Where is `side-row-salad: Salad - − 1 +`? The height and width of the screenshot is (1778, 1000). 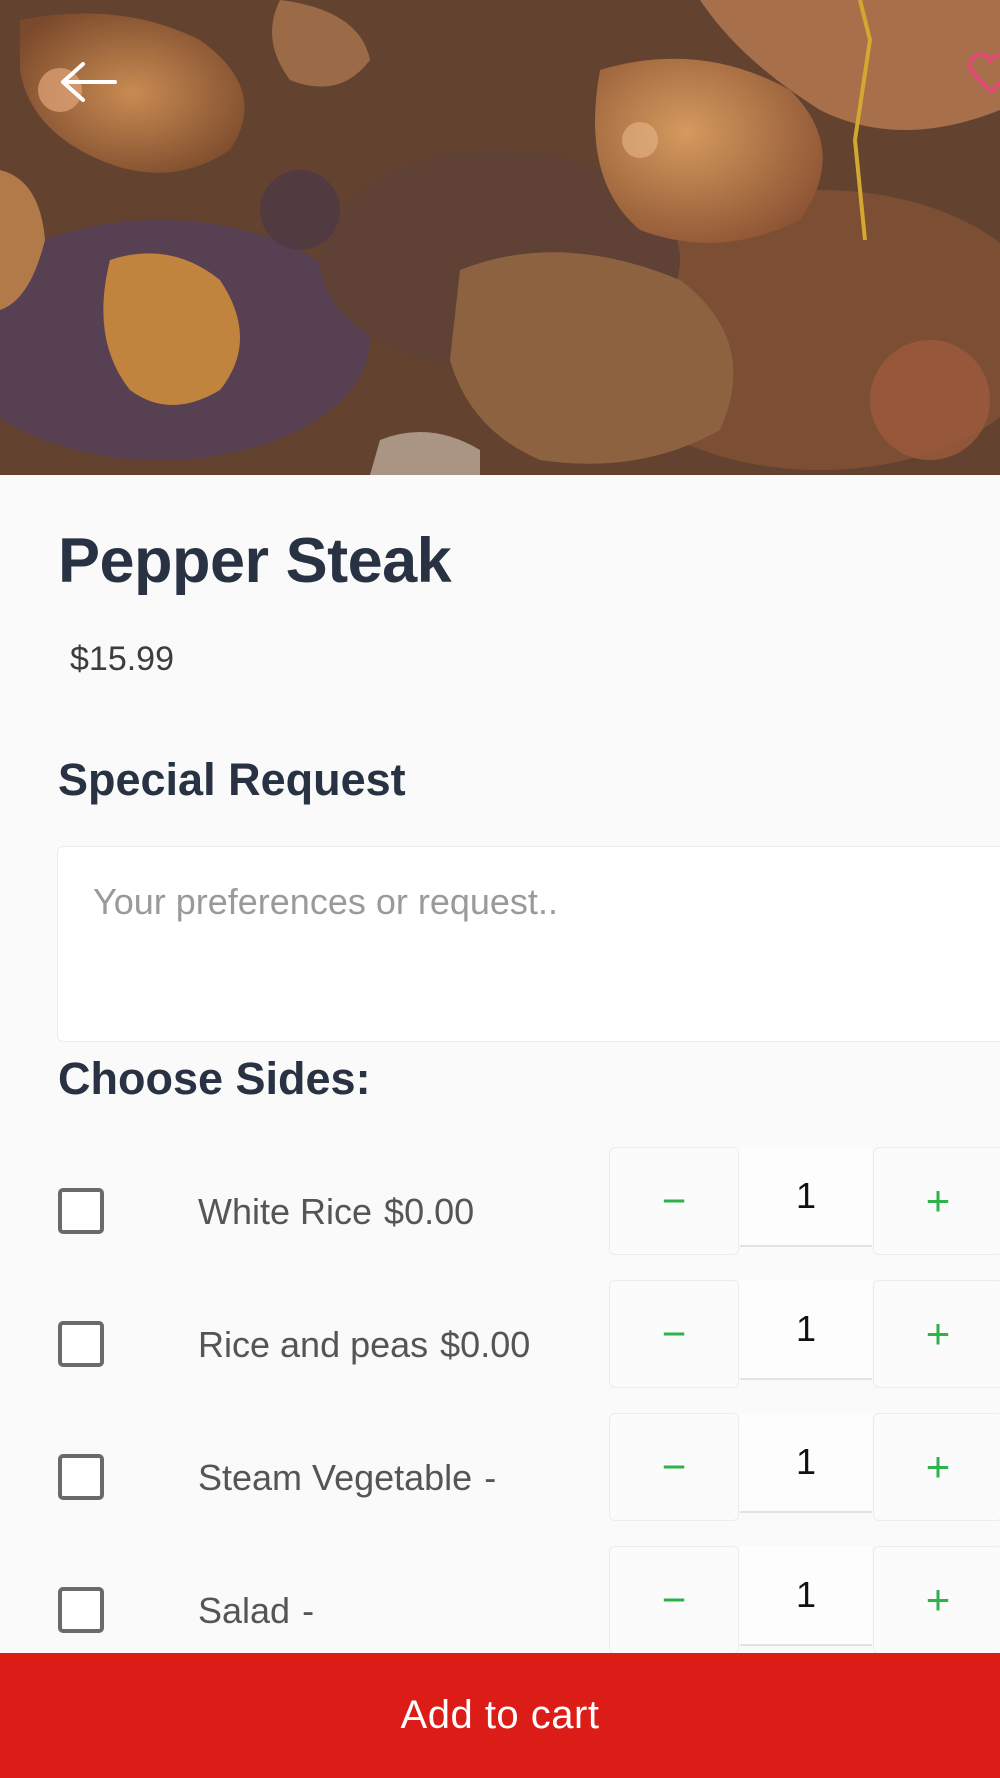
side-row-salad: Salad - − 1 + is located at coordinates (500, 1601).